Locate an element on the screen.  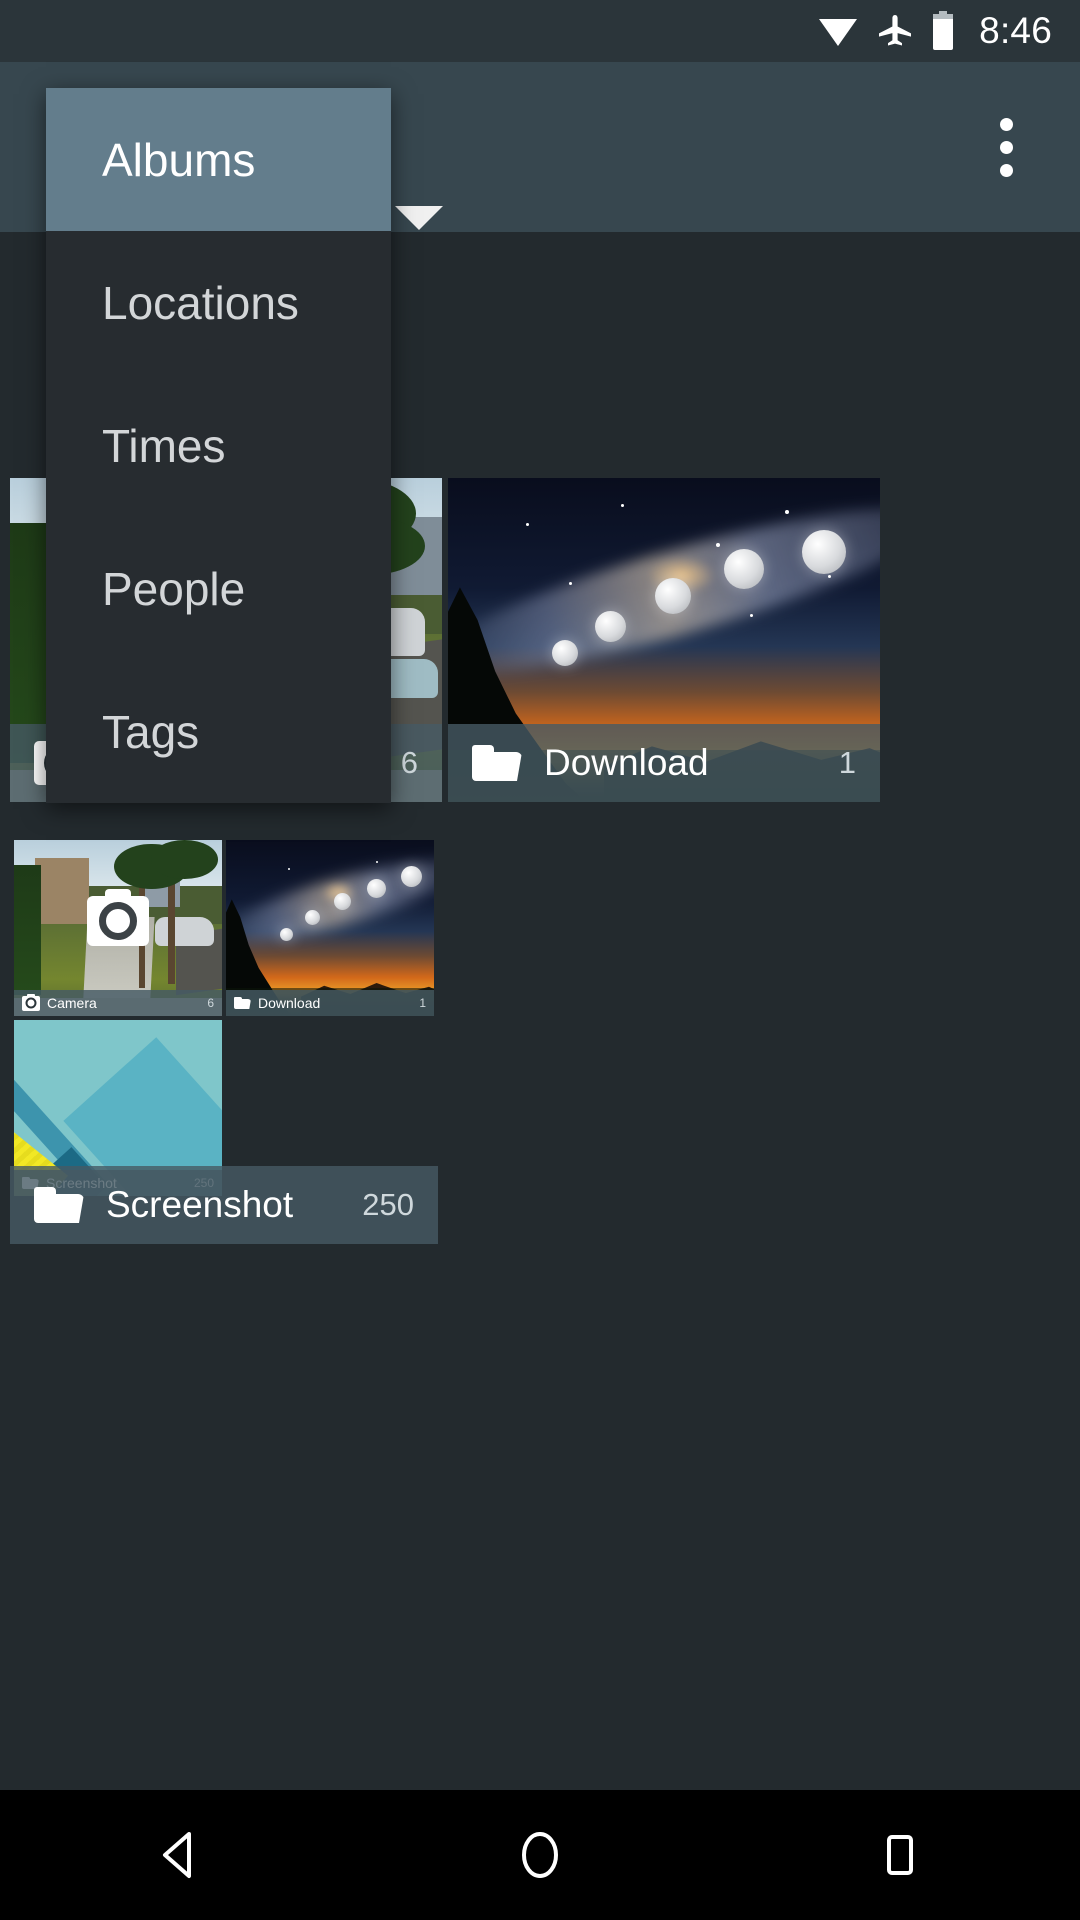
wifi-icon is located at coordinates (838, 31).